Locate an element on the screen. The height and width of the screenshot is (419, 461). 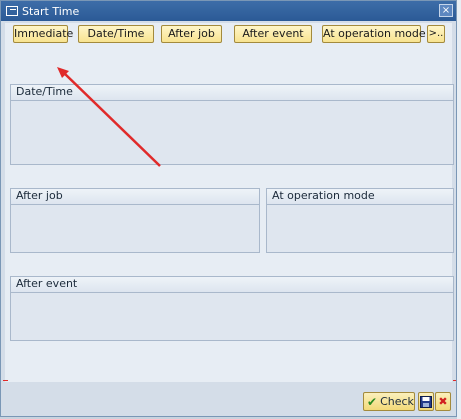
after-job-group: After job is located at coordinates (135, 220).